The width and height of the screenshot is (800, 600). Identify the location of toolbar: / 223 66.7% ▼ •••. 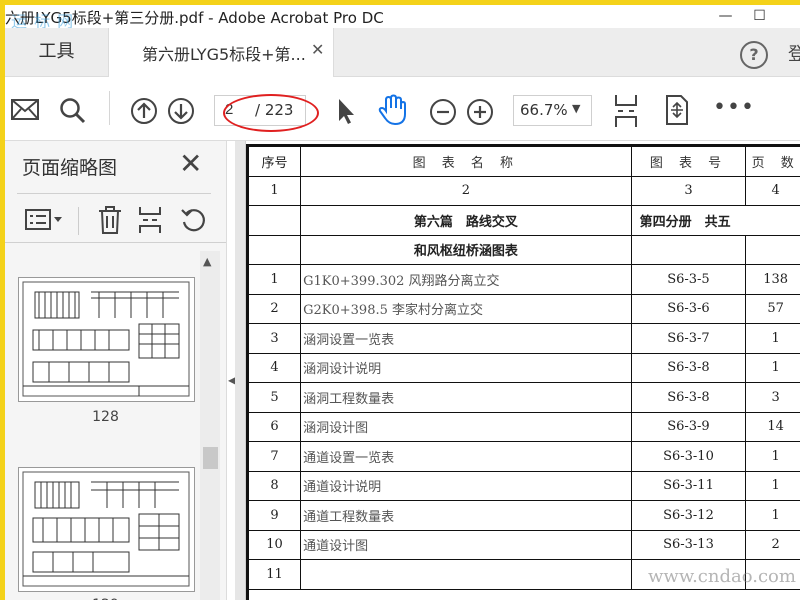
(402, 109).